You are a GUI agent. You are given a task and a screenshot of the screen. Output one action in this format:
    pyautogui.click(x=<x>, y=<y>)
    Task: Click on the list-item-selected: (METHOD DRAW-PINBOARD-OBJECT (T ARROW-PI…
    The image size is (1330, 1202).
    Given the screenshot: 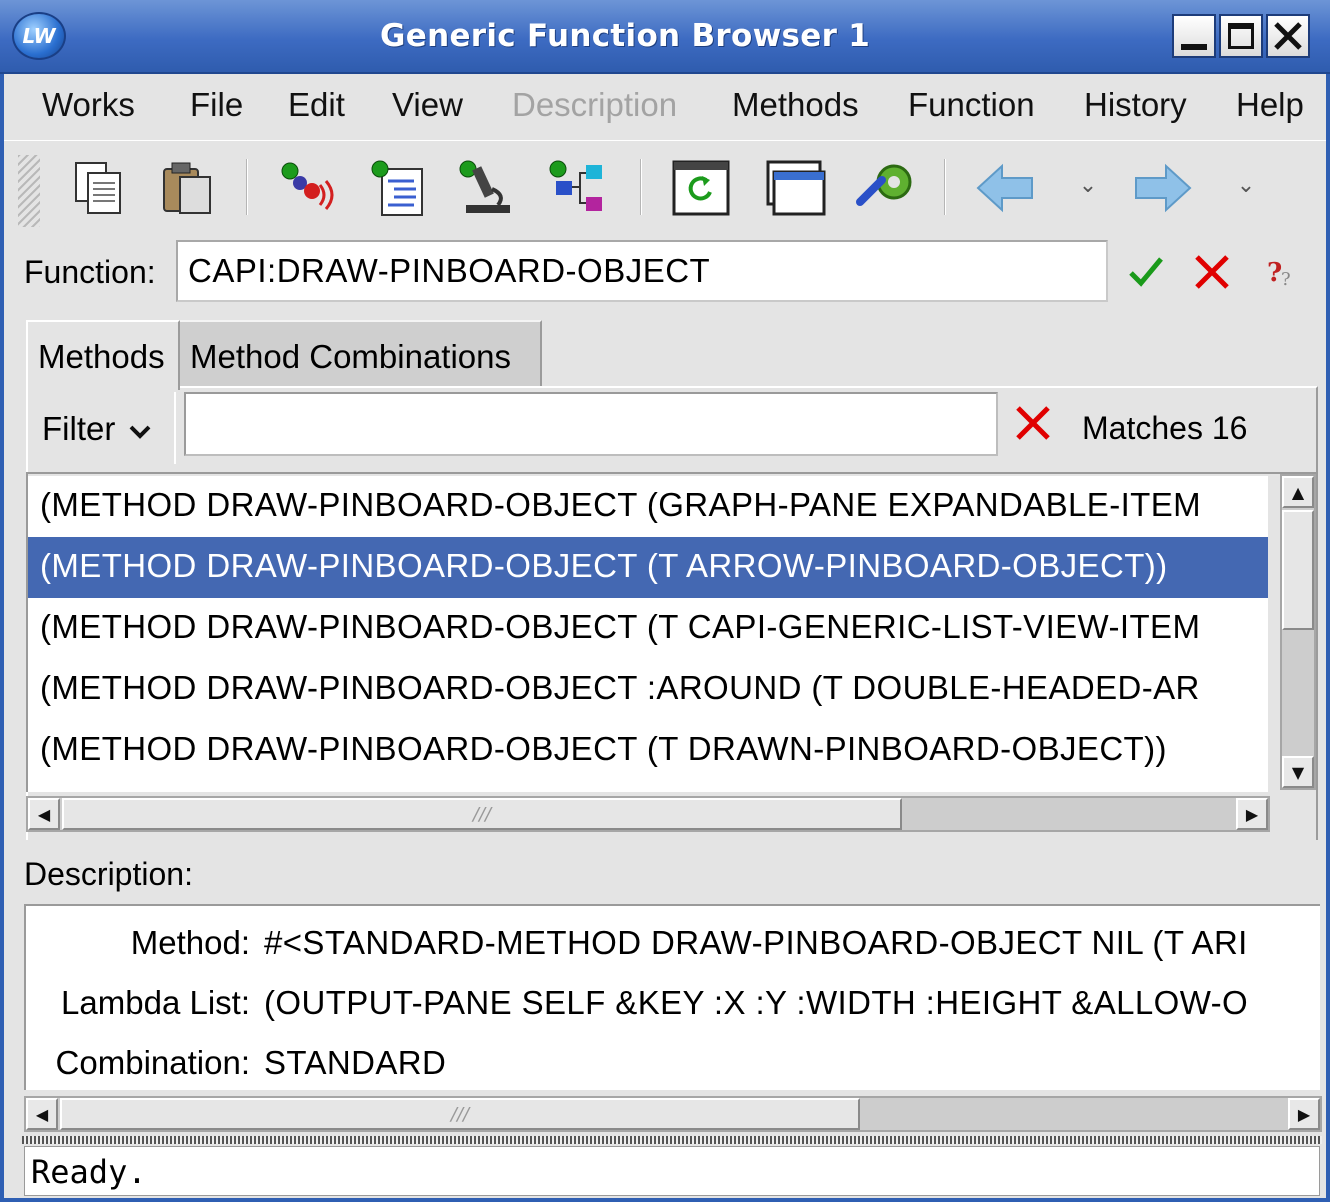 What is the action you would take?
    pyautogui.click(x=648, y=567)
    